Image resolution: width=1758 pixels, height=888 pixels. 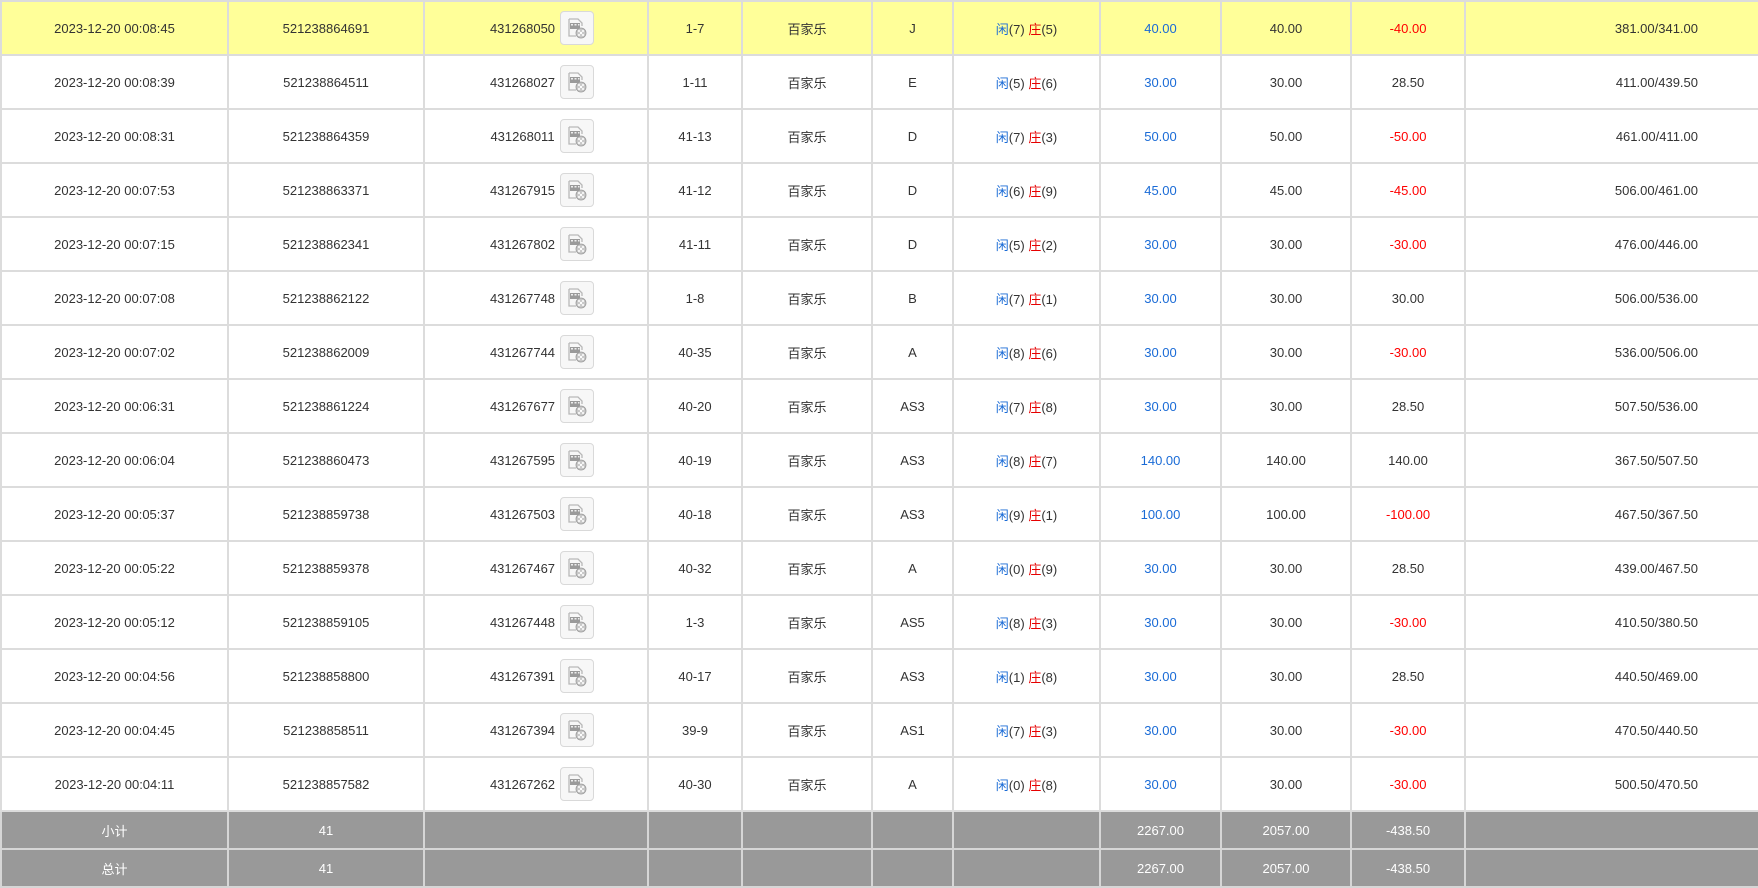 I want to click on order-number: 521238859378, so click(x=326, y=568).